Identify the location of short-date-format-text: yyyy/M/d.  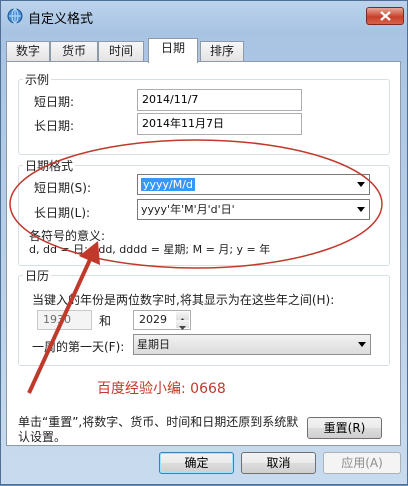
(168, 184).